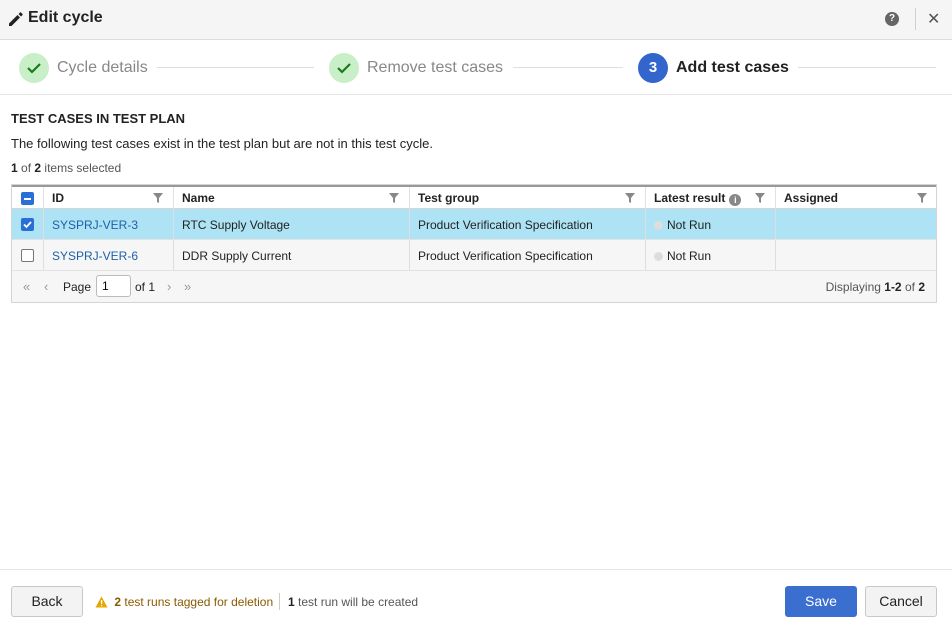 Image resolution: width=952 pixels, height=631 pixels. I want to click on help-icon: ?, so click(892, 19).